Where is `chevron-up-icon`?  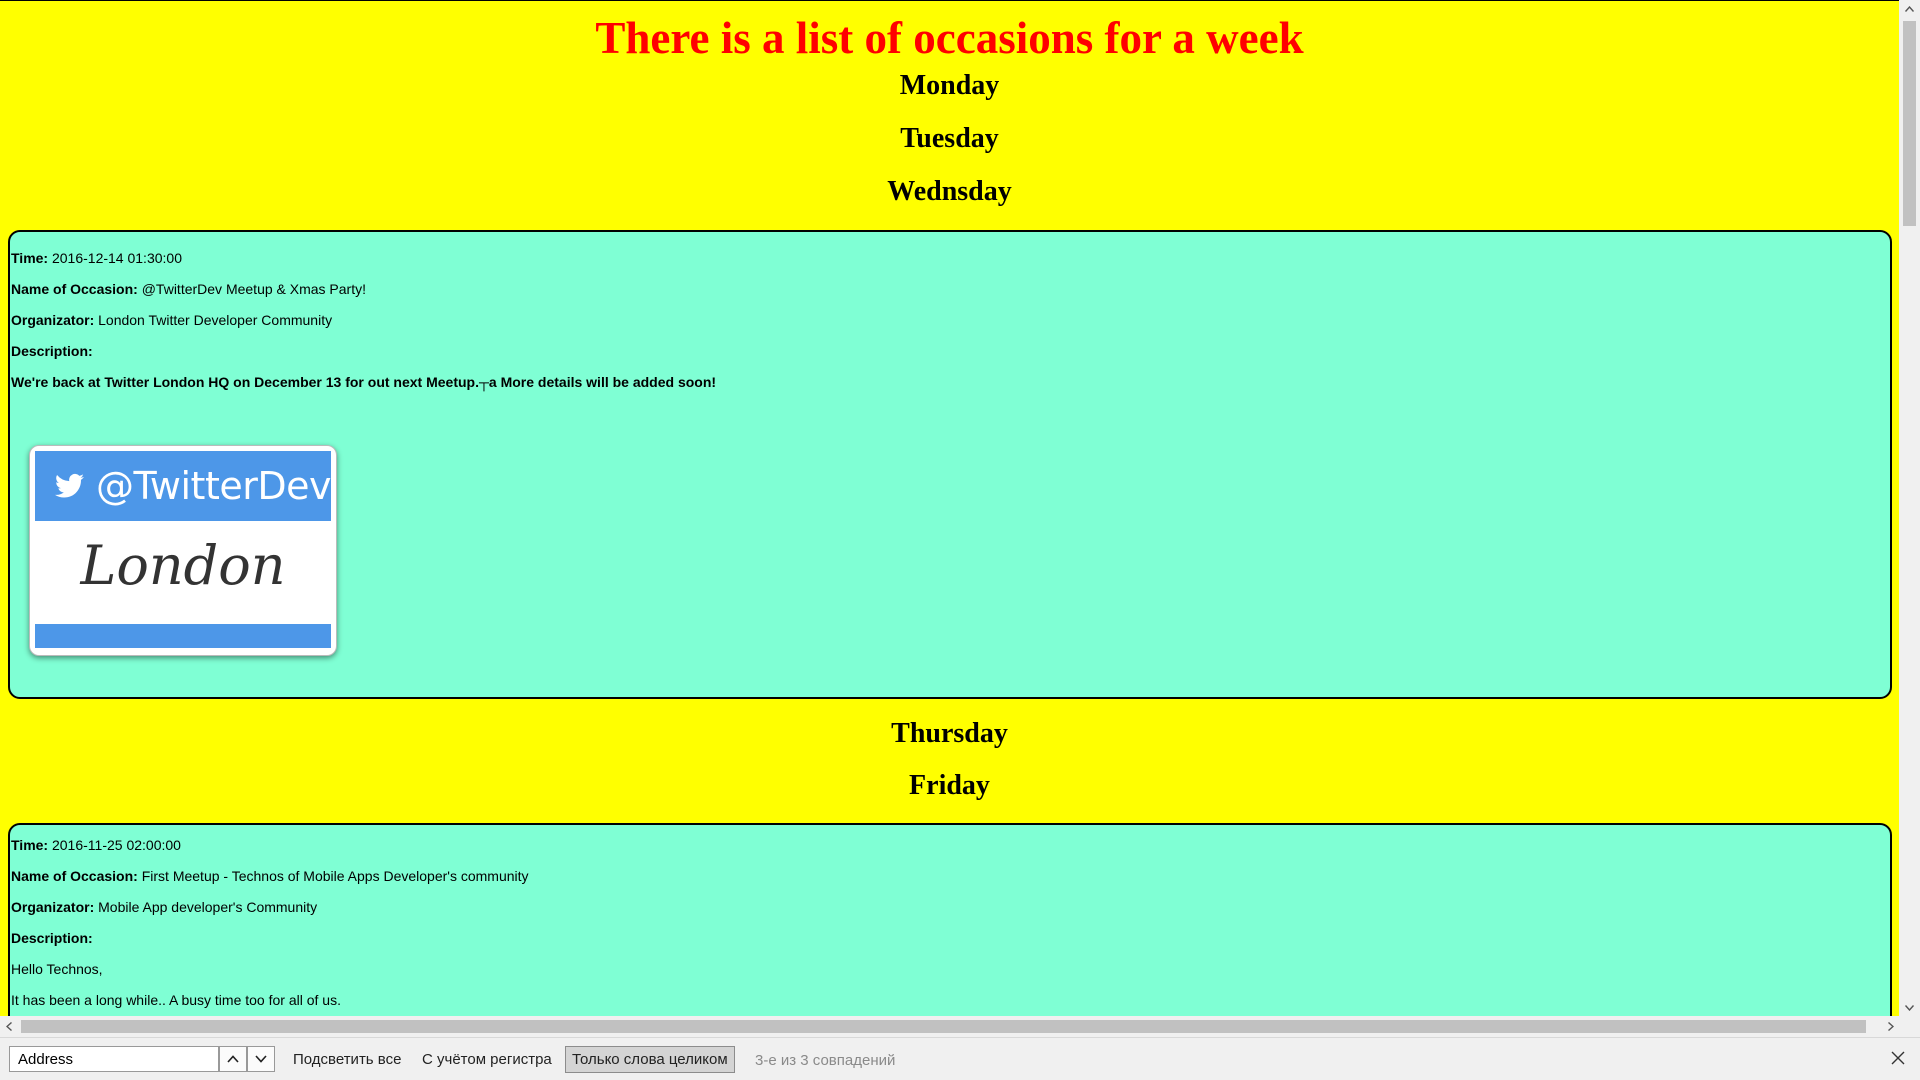 chevron-up-icon is located at coordinates (233, 1059).